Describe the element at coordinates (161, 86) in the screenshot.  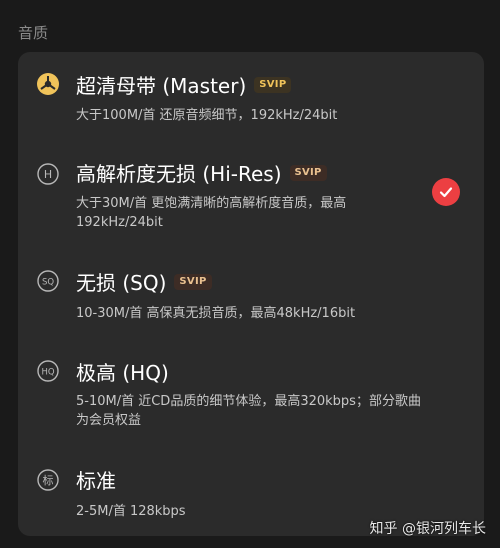
I see `option-title-text: 超清母带 (Master)` at that location.